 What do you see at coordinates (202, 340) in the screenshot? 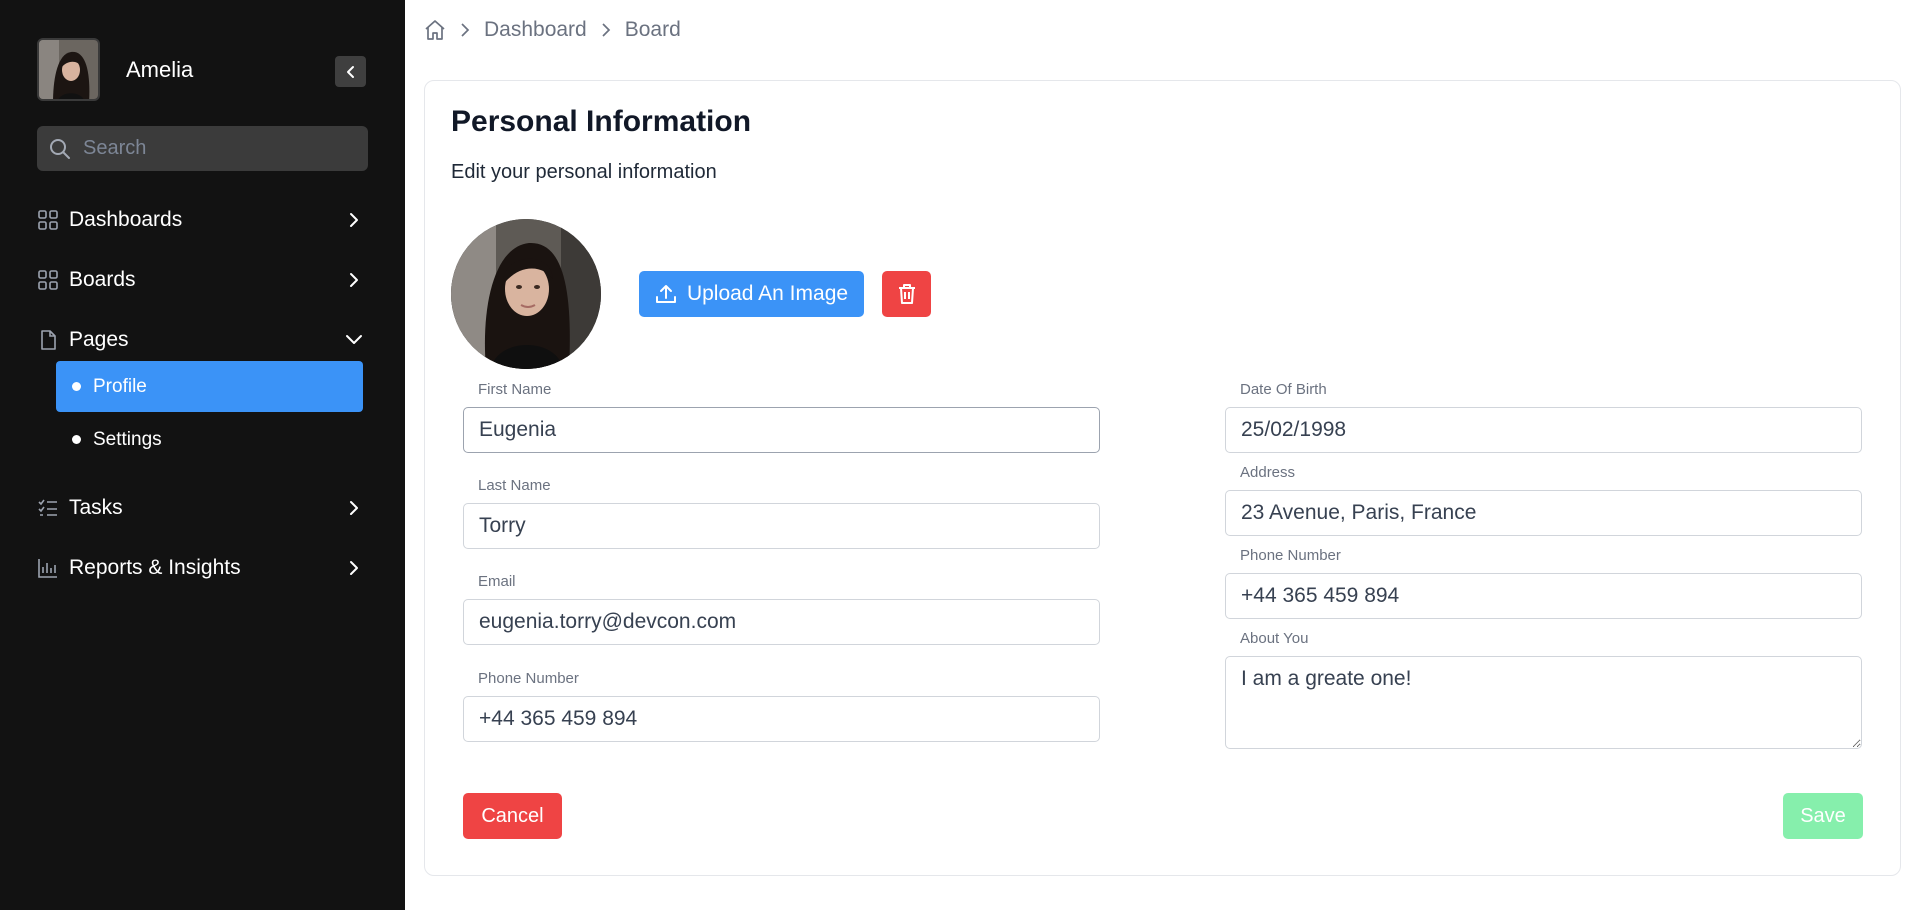
I see `sidebar-item-pages: Pages` at bounding box center [202, 340].